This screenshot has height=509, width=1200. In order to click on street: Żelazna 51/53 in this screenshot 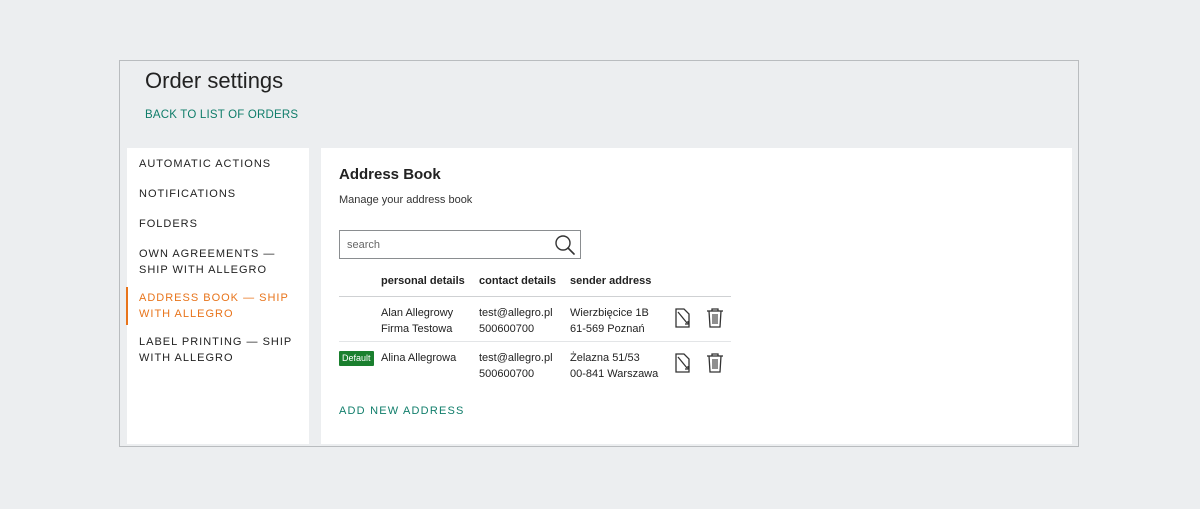, I will do `click(605, 358)`.